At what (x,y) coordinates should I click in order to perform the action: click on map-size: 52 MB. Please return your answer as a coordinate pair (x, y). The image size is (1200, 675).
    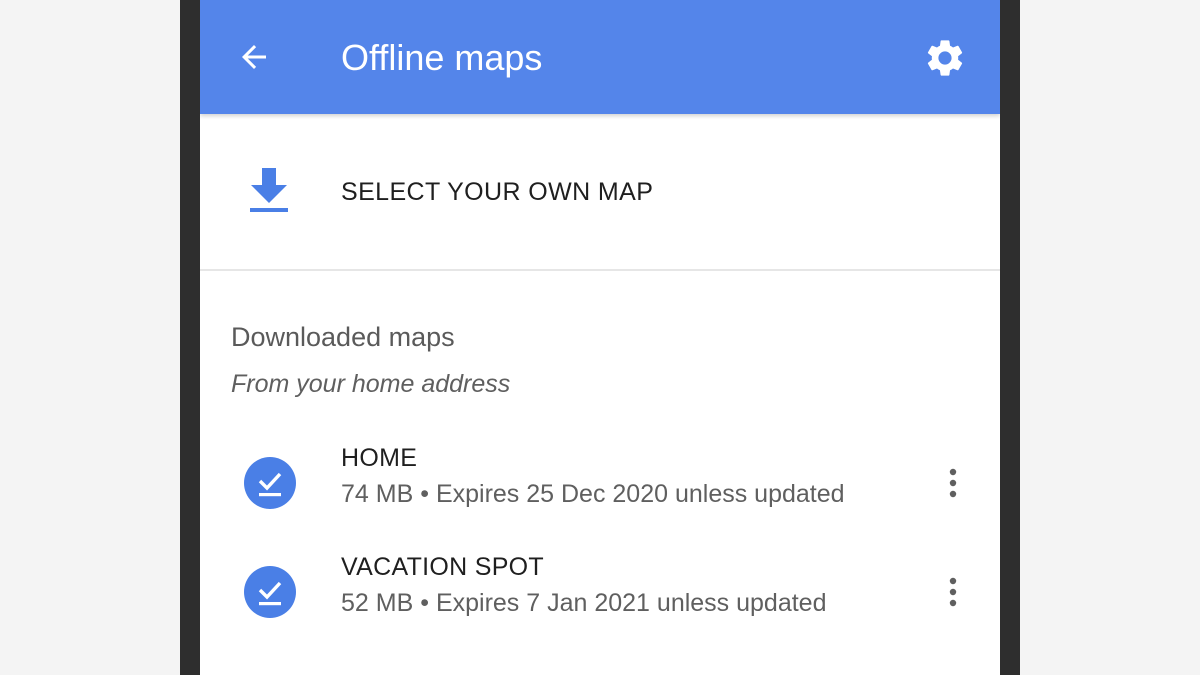
    Looking at the image, I should click on (377, 603).